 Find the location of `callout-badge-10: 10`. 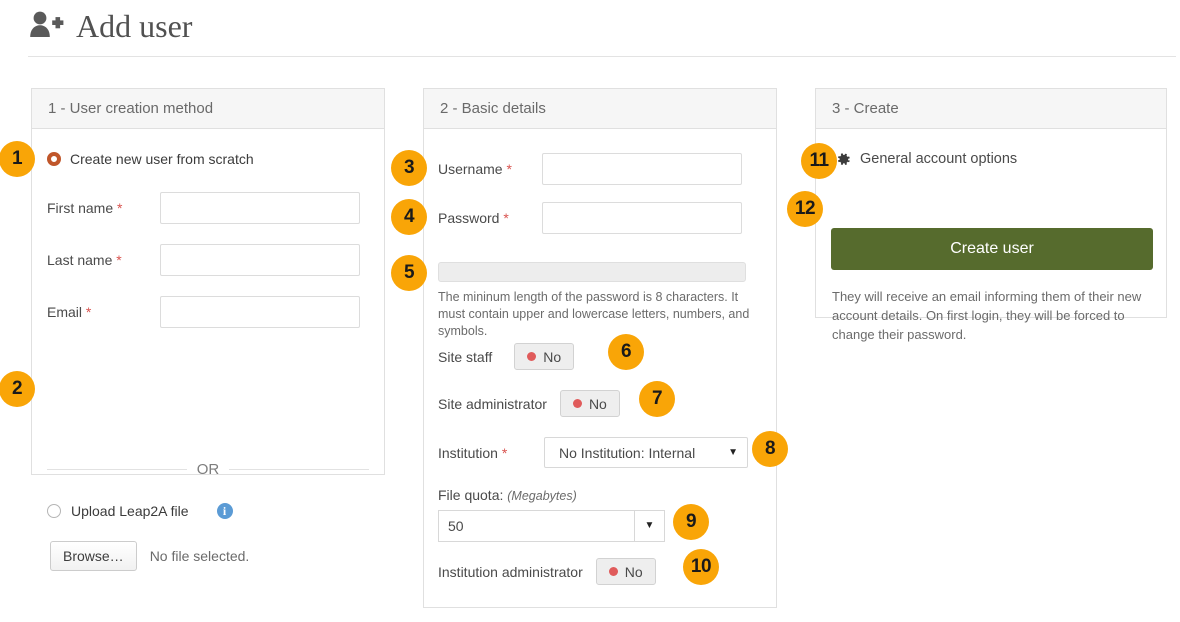

callout-badge-10: 10 is located at coordinates (701, 567).